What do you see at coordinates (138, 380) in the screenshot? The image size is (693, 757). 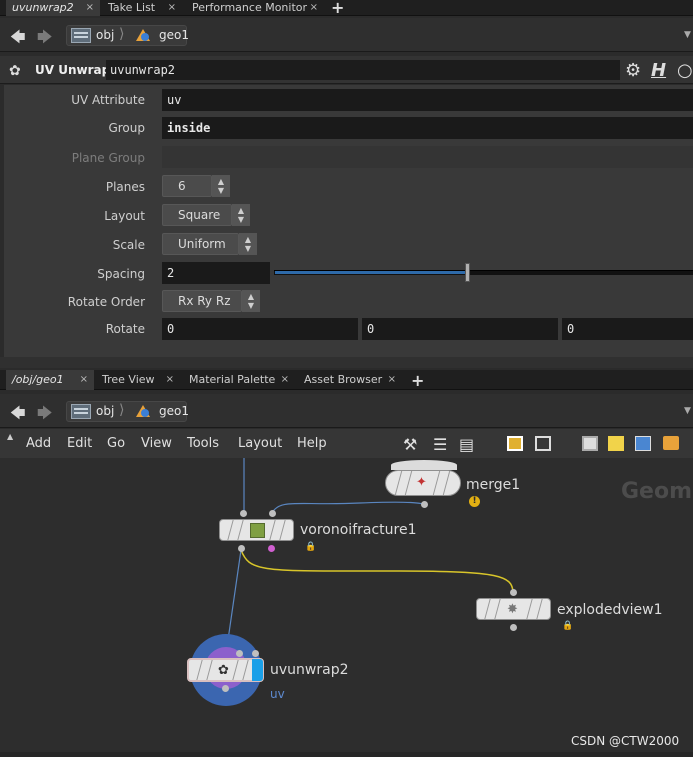 I see `tab-tree-view: Tree View ×` at bounding box center [138, 380].